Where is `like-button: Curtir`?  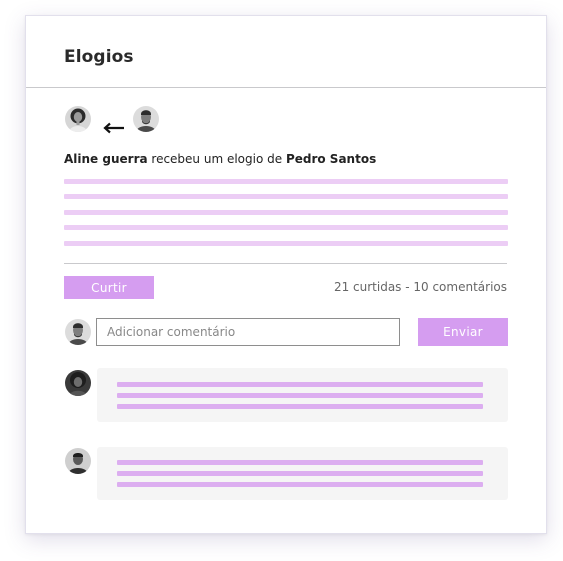
like-button: Curtir is located at coordinates (109, 287).